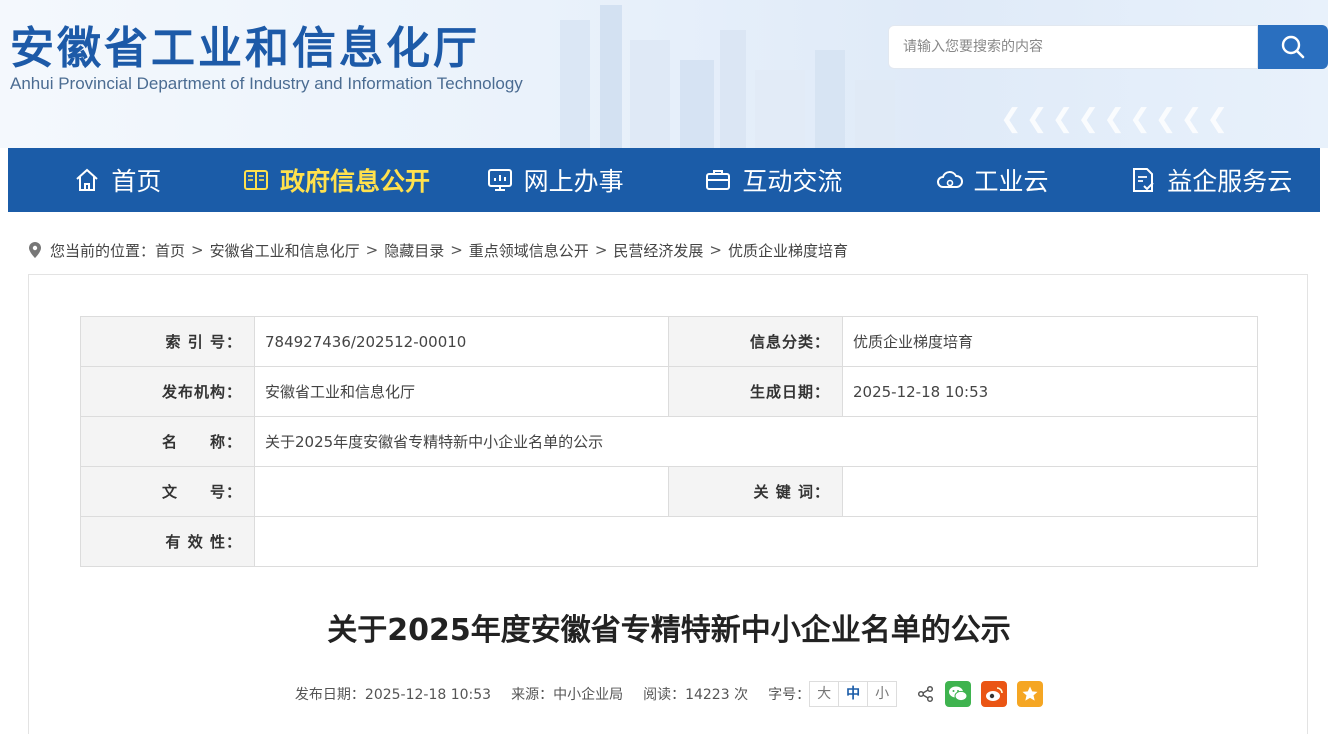 The image size is (1328, 734). Describe the element at coordinates (167, 341) in the screenshot. I see `index-number-label: 索 引 号：` at that location.